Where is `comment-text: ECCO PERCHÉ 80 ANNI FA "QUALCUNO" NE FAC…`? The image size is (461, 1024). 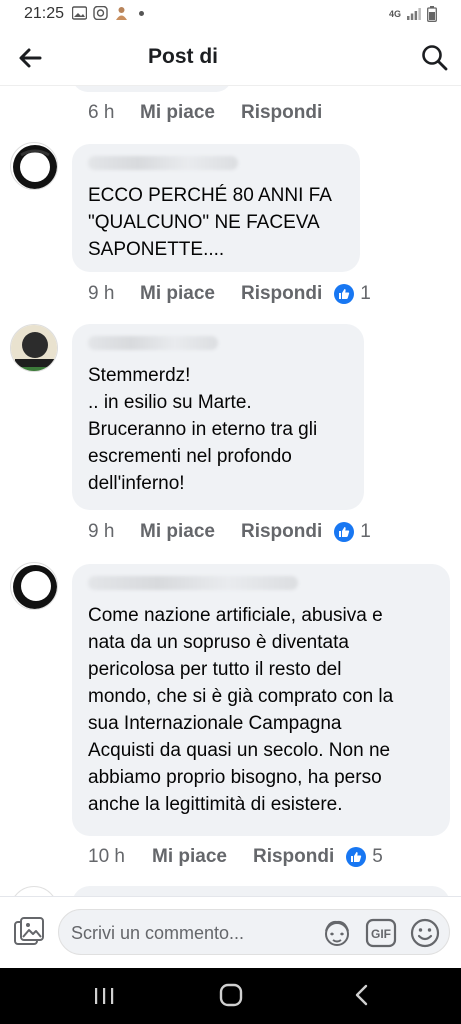 comment-text: ECCO PERCHÉ 80 ANNI FA "QUALCUNO" NE FAC… is located at coordinates (210, 222).